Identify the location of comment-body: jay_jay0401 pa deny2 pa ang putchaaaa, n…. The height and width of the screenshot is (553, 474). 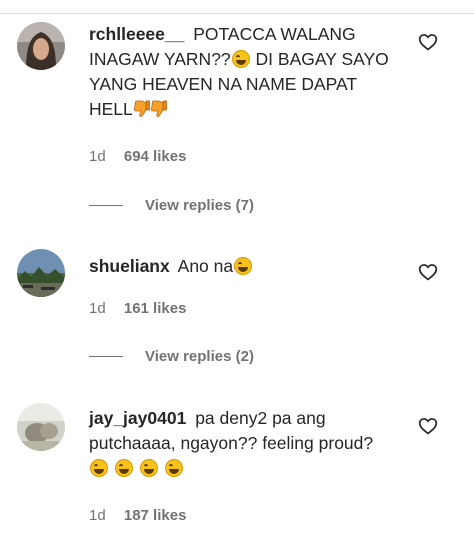
(239, 443).